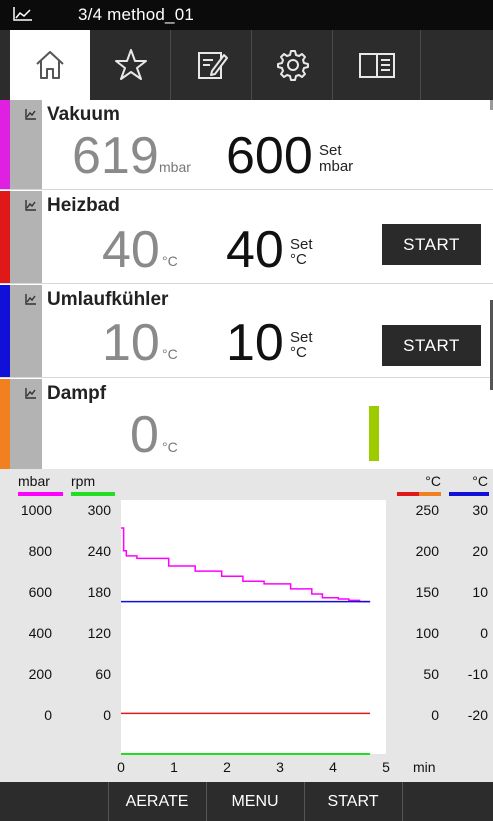  What do you see at coordinates (5, 237) in the screenshot?
I see `heizbad-color-stripe` at bounding box center [5, 237].